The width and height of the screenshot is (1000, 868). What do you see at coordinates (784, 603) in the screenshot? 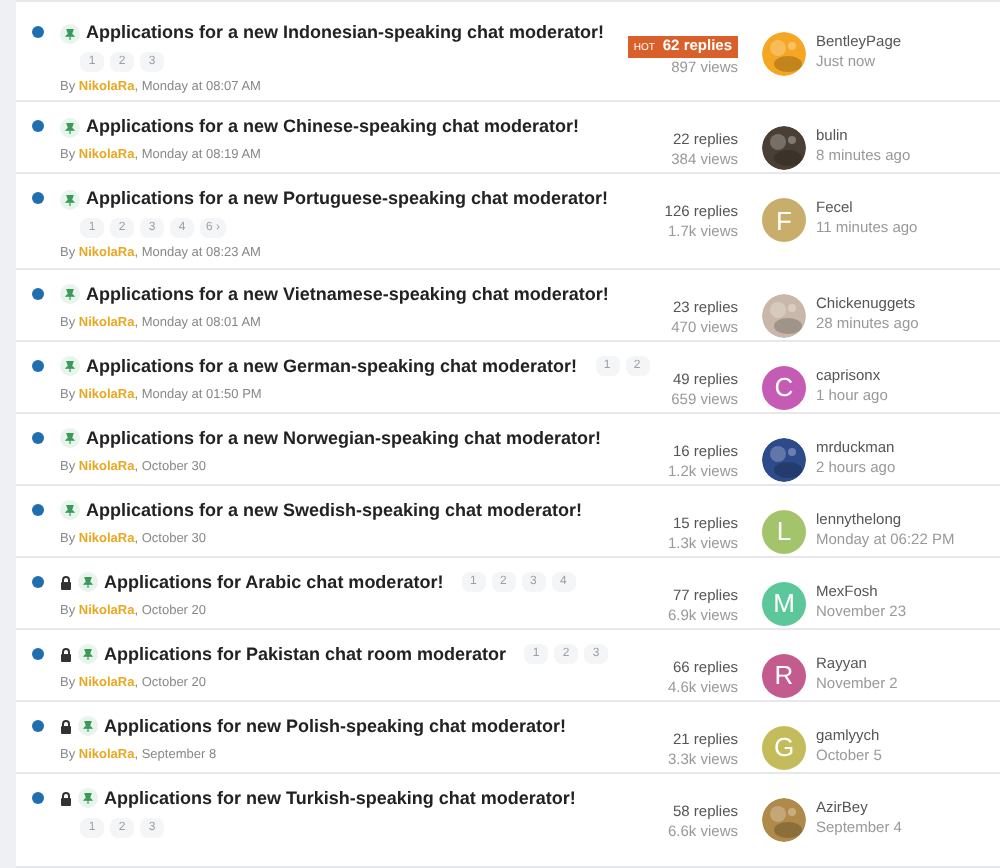
I see `avatar: M` at bounding box center [784, 603].